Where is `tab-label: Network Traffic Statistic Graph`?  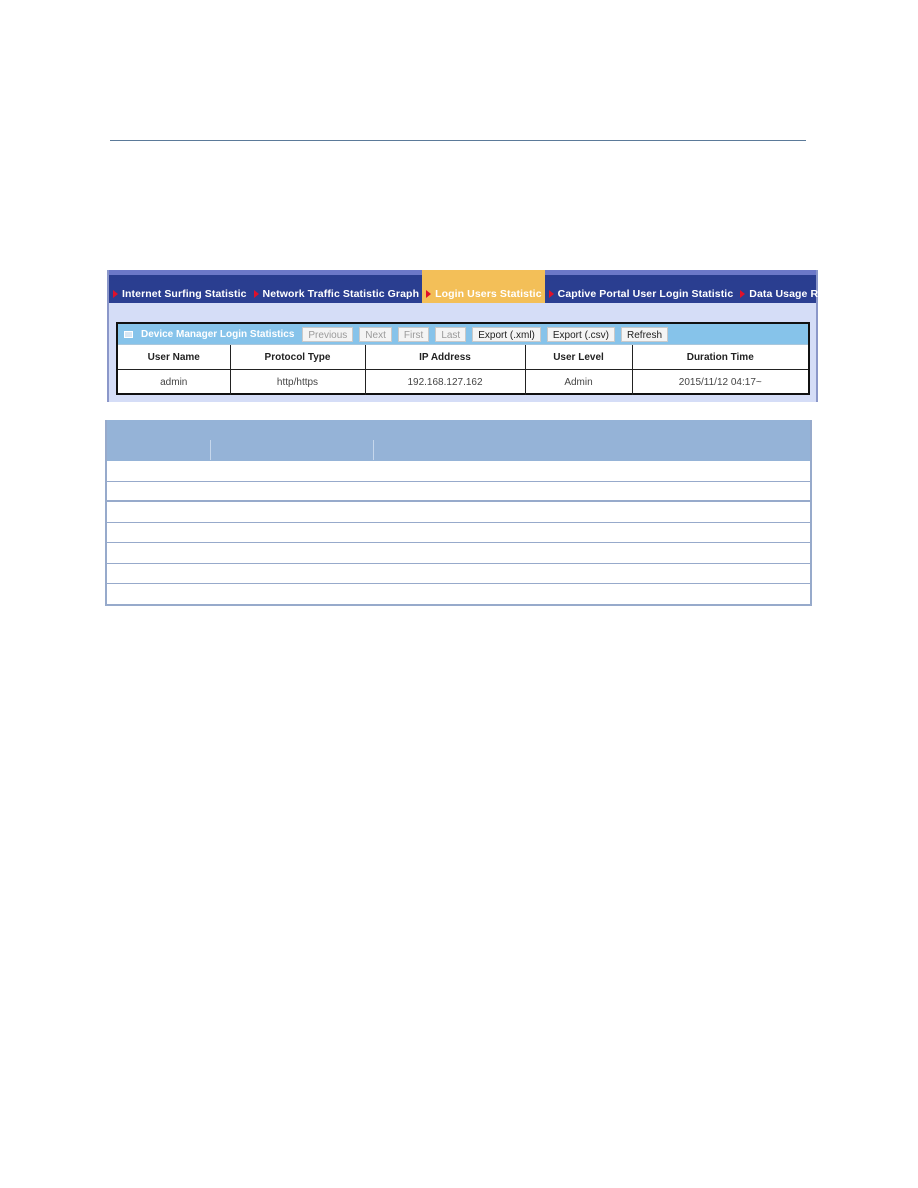
tab-label: Network Traffic Statistic Graph is located at coordinates (341, 293).